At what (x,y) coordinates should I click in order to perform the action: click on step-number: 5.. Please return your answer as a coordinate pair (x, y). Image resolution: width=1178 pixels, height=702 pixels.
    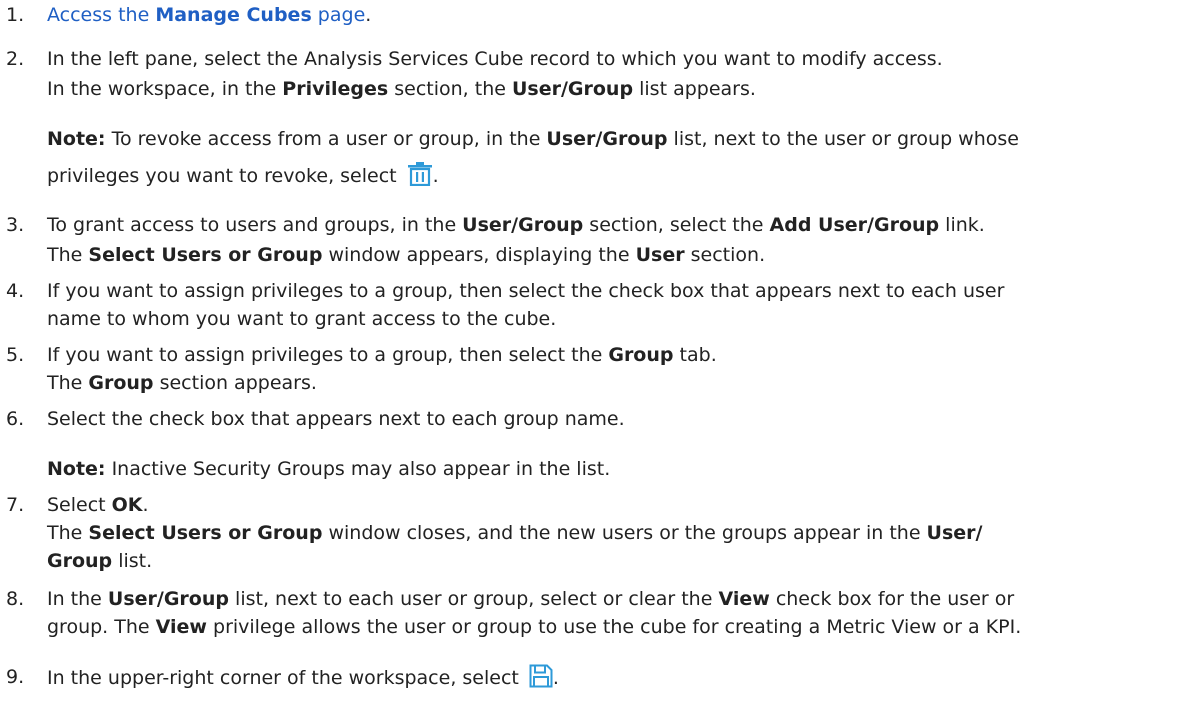
    Looking at the image, I should click on (15, 355).